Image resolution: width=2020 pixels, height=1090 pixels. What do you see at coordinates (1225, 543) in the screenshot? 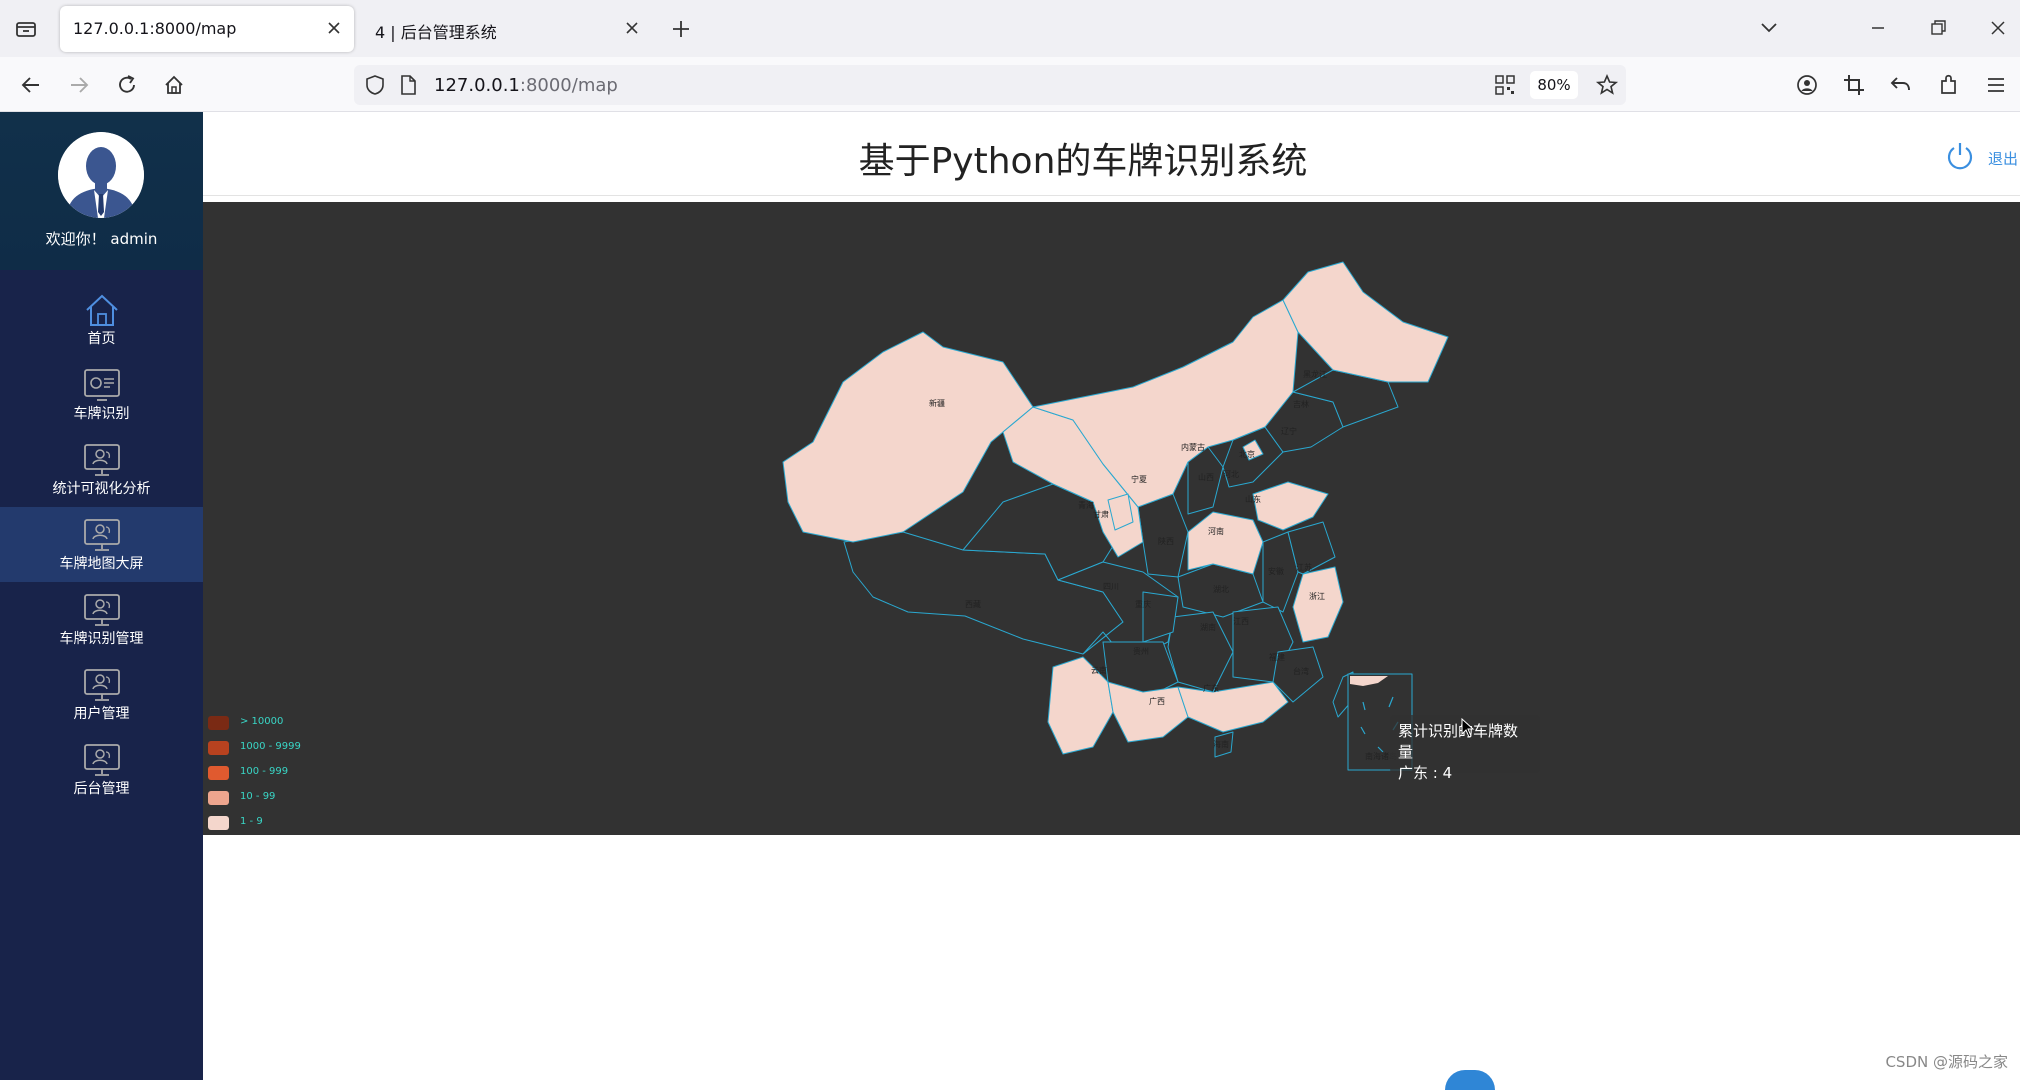
I see `province-henan` at bounding box center [1225, 543].